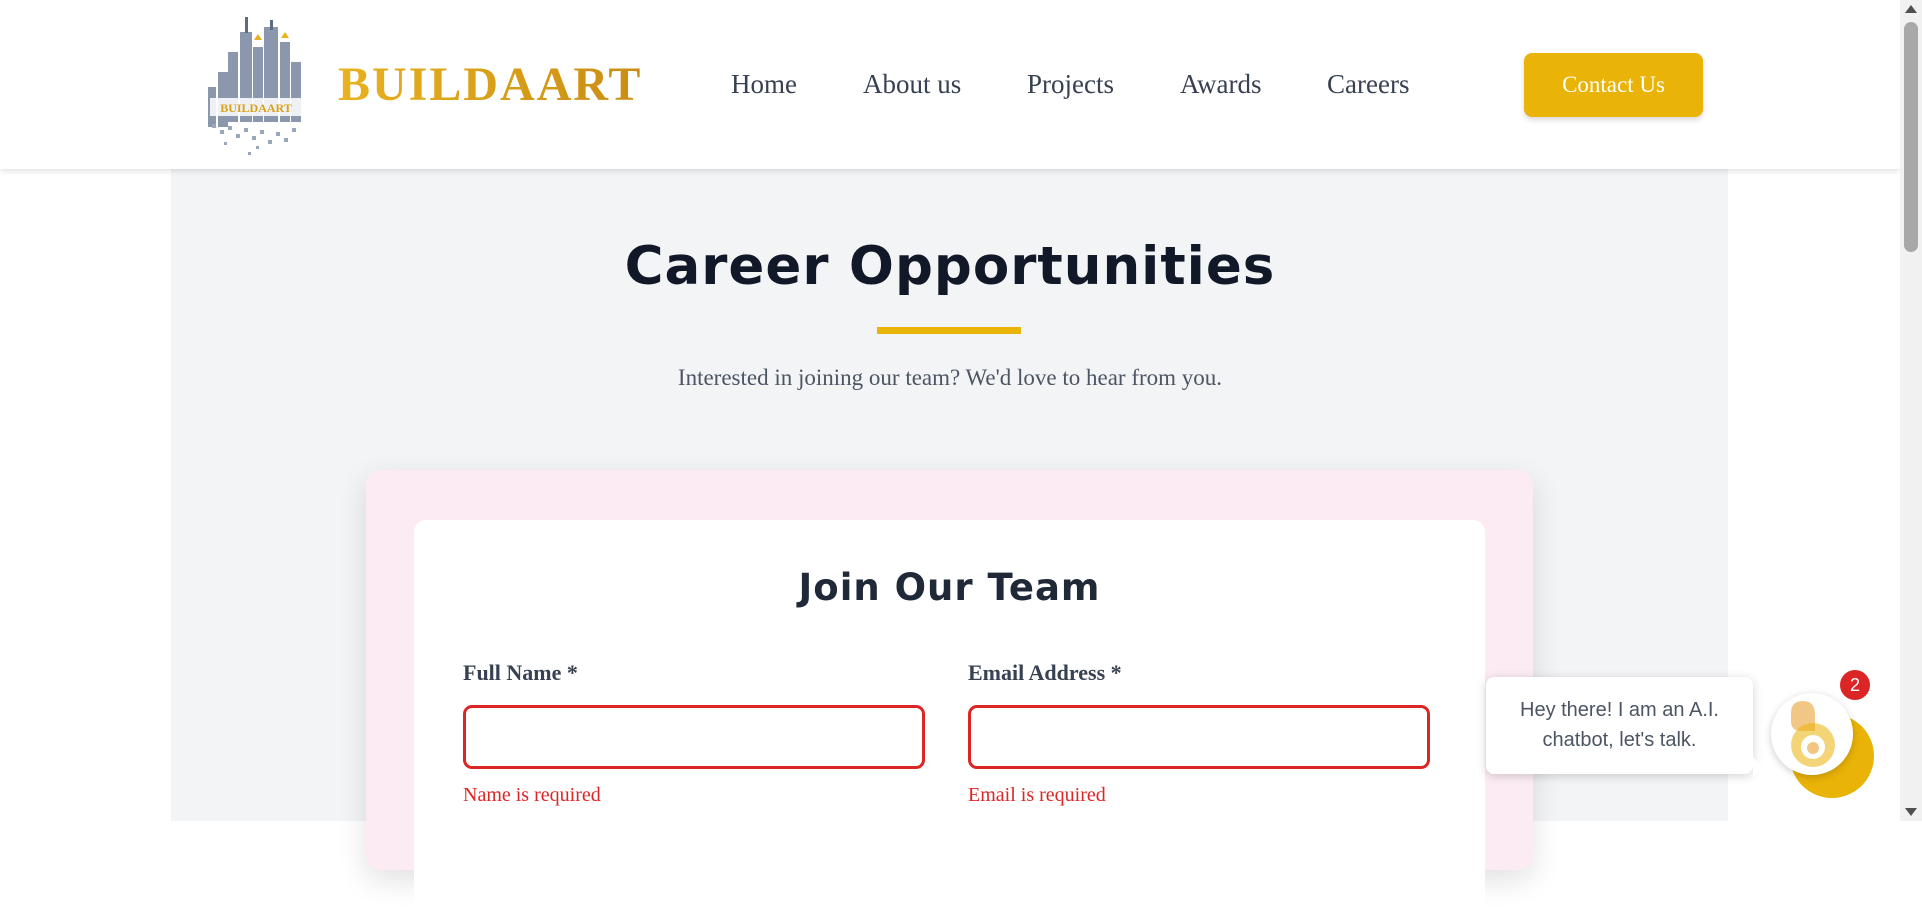 This screenshot has width=1922, height=920. Describe the element at coordinates (1911, 812) in the screenshot. I see `scroll-down-arrow-icon` at that location.